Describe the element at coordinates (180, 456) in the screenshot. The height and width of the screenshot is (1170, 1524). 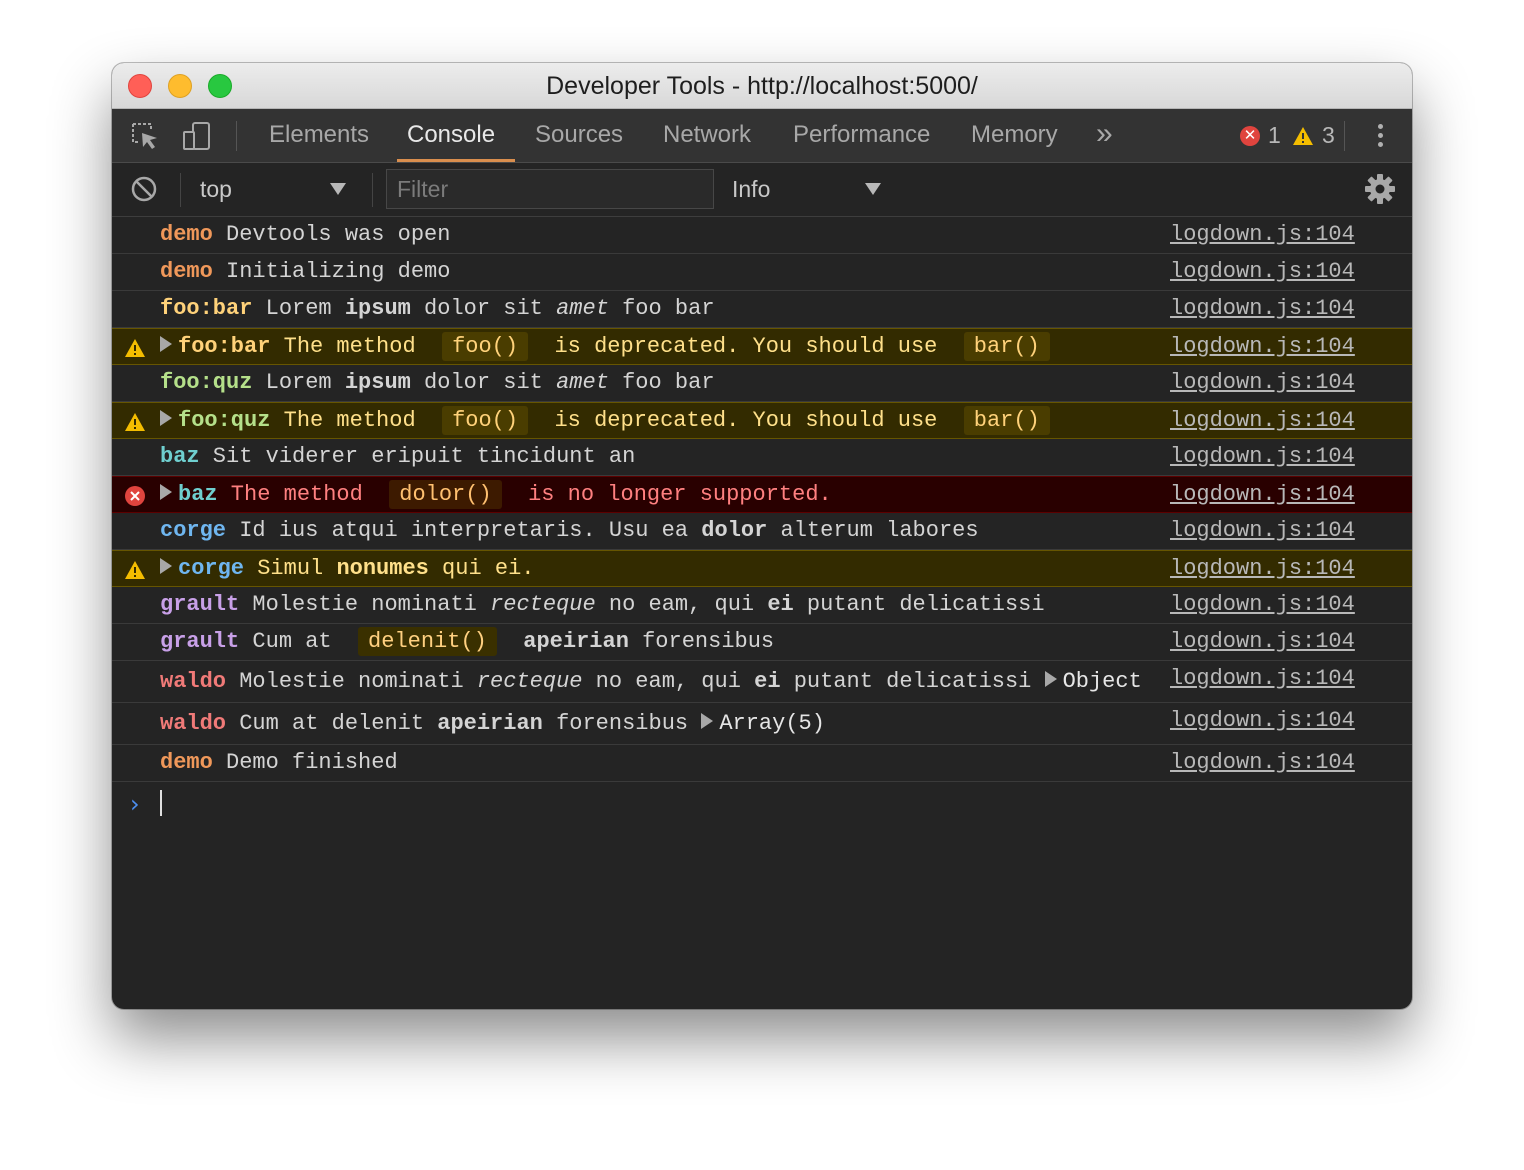
I see `namespace-label: baz` at that location.